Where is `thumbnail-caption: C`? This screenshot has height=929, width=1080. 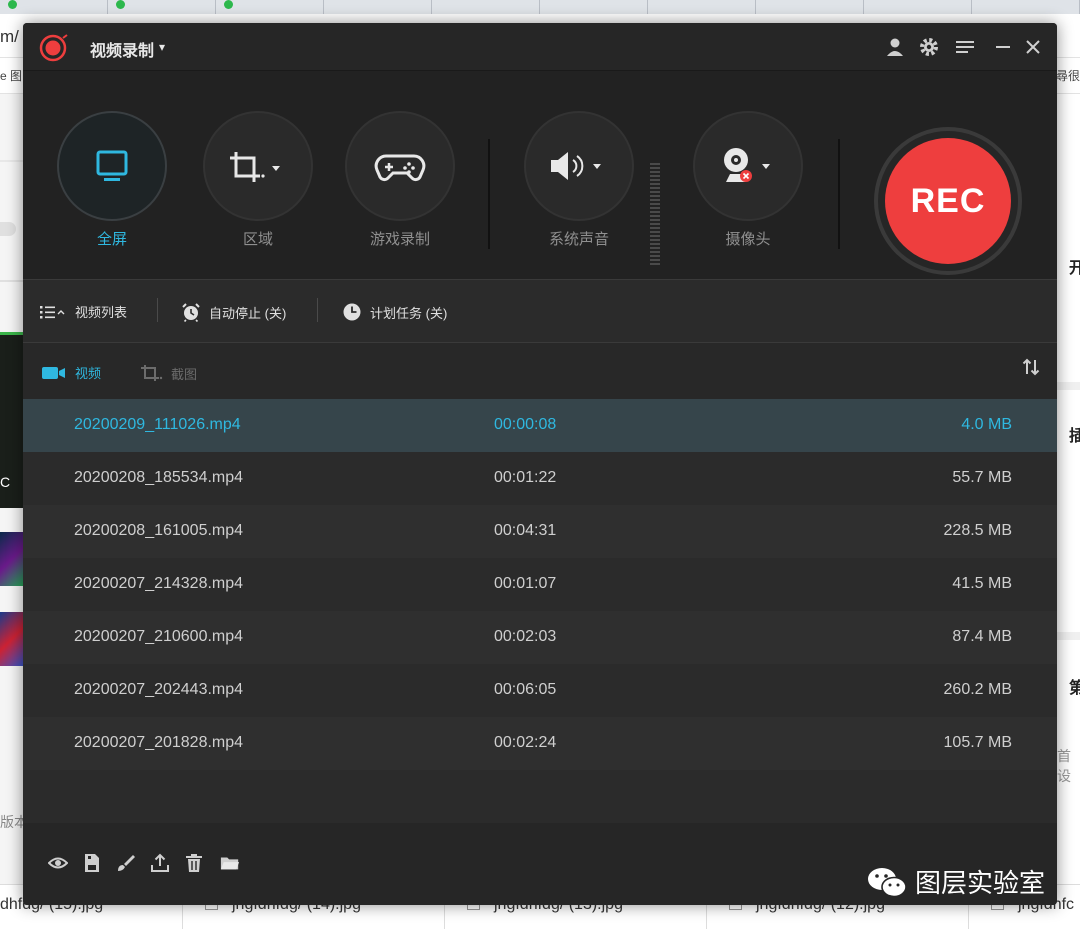 thumbnail-caption: C is located at coordinates (5, 482).